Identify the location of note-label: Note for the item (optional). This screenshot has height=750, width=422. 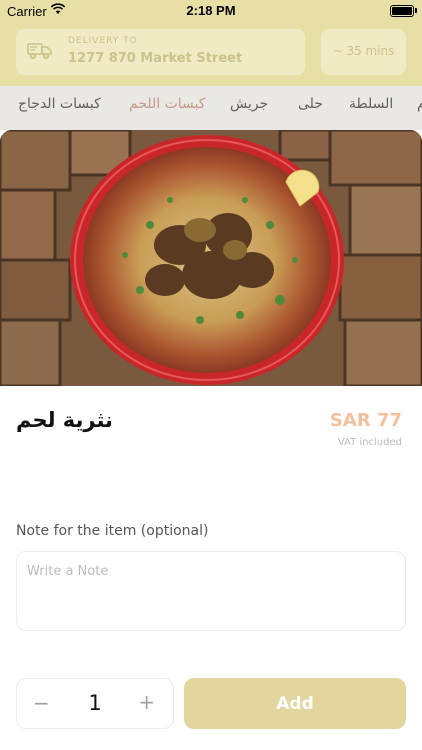
(112, 531).